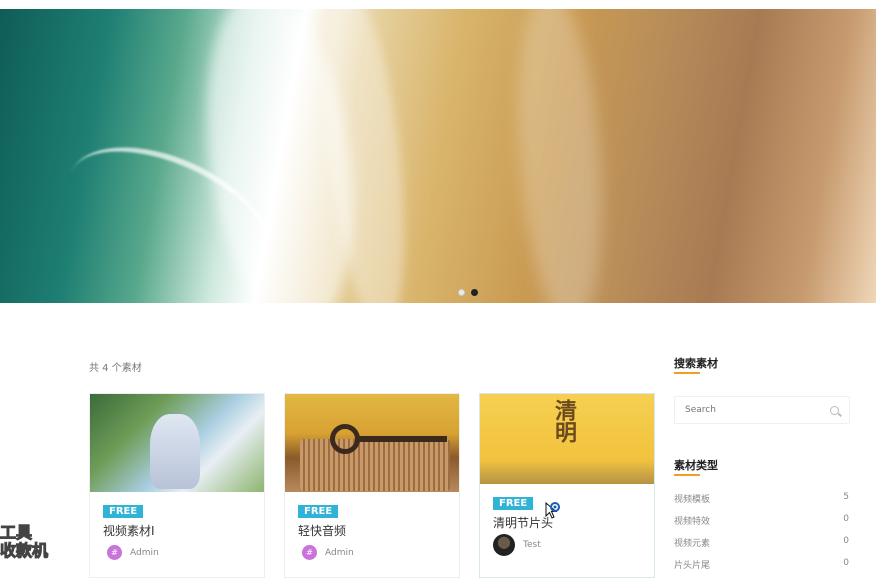 Image resolution: width=876 pixels, height=578 pixels. I want to click on thumbnail-figure, so click(175, 451).